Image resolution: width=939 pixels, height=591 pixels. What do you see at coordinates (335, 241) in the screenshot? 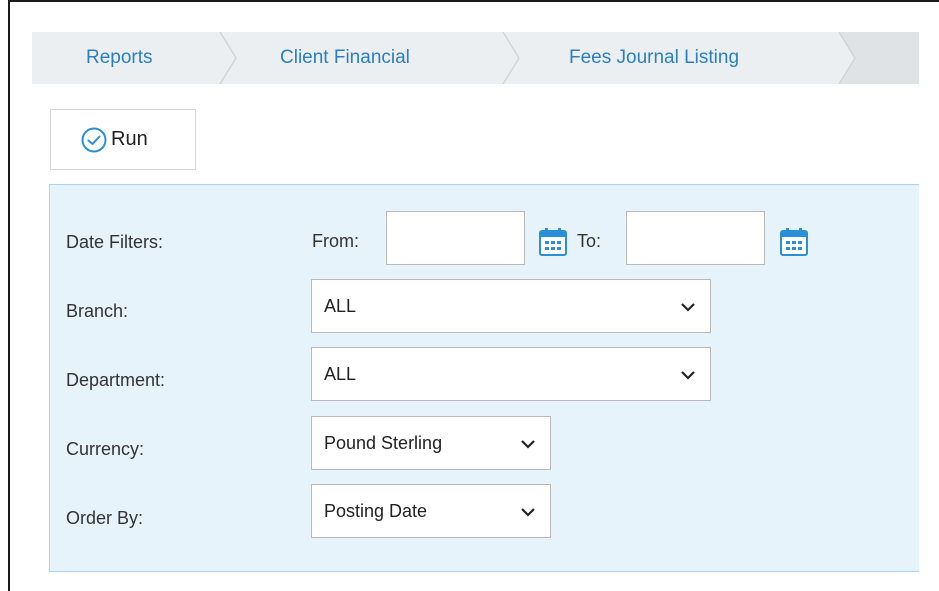
I see `from-label: From:` at bounding box center [335, 241].